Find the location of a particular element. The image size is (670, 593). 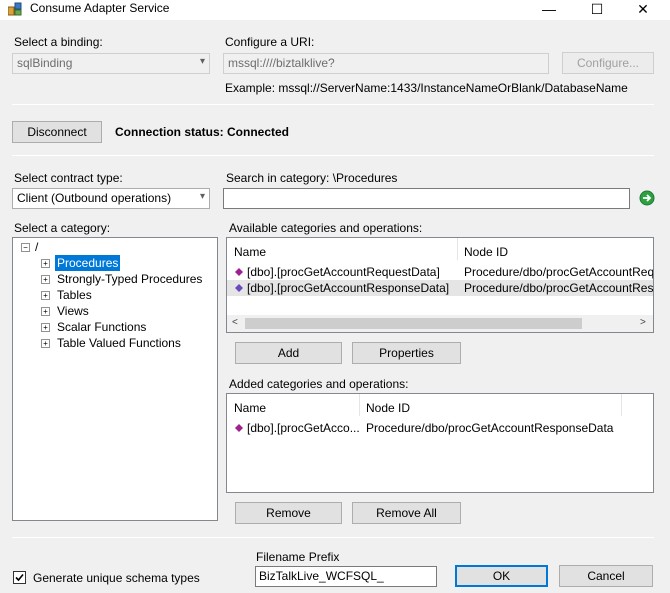

app-icon is located at coordinates (15, 9).